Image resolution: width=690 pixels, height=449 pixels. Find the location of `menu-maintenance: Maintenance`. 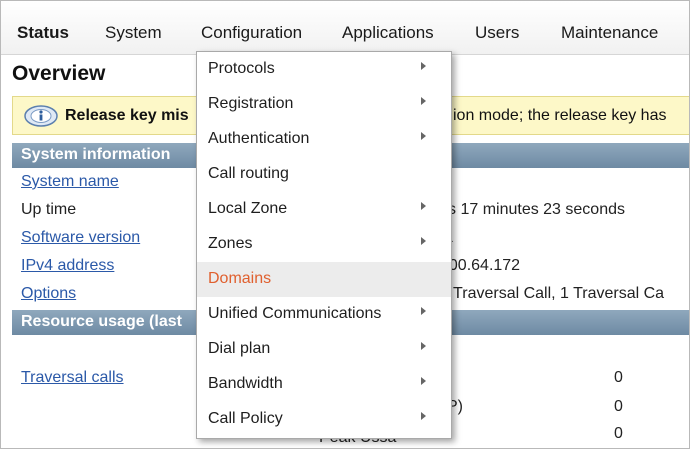

menu-maintenance: Maintenance is located at coordinates (609, 33).